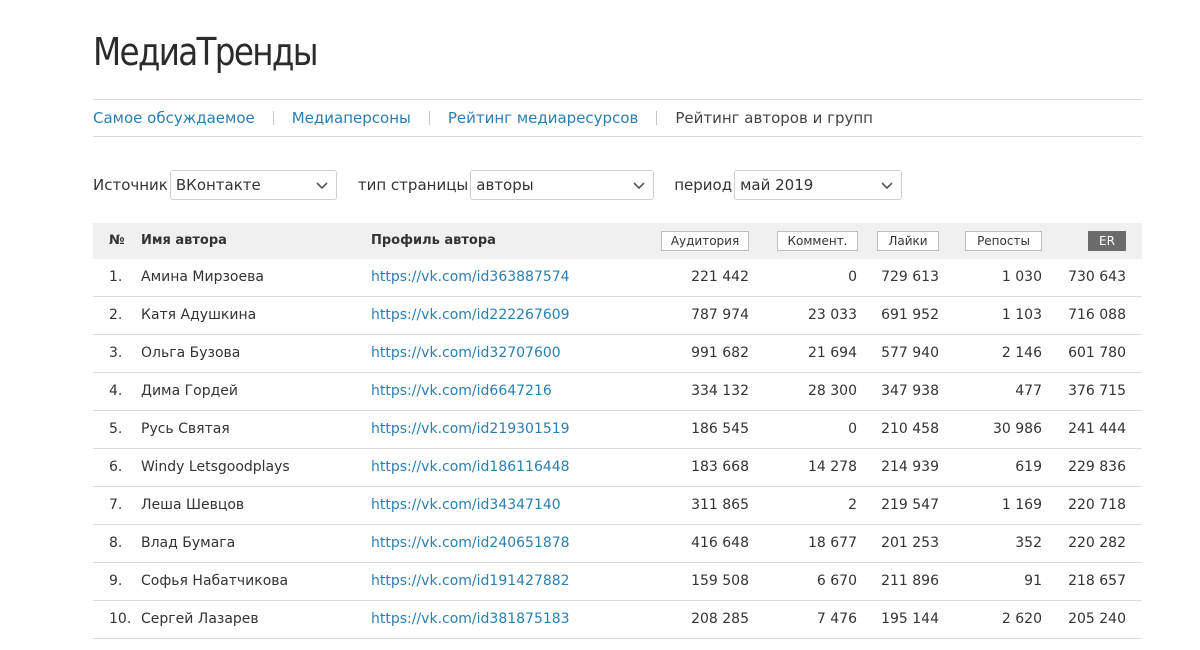 Image resolution: width=1200 pixels, height=650 pixels. Describe the element at coordinates (1028, 391) in the screenshot. I see `reposts-value: 477` at that location.